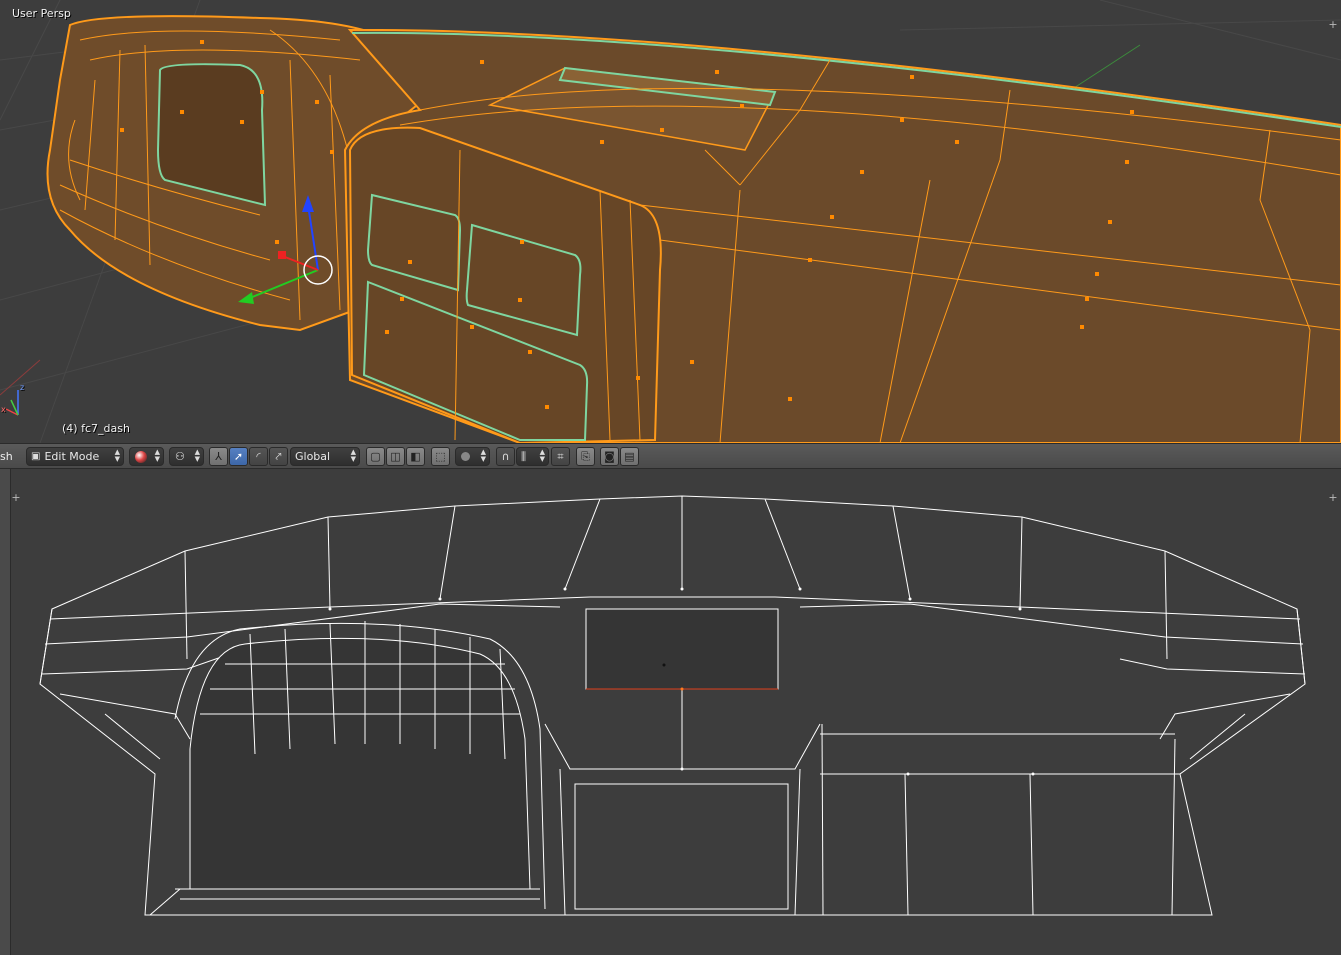 The image size is (1341, 955). I want to click on magnet-icon: ∩, so click(505, 456).